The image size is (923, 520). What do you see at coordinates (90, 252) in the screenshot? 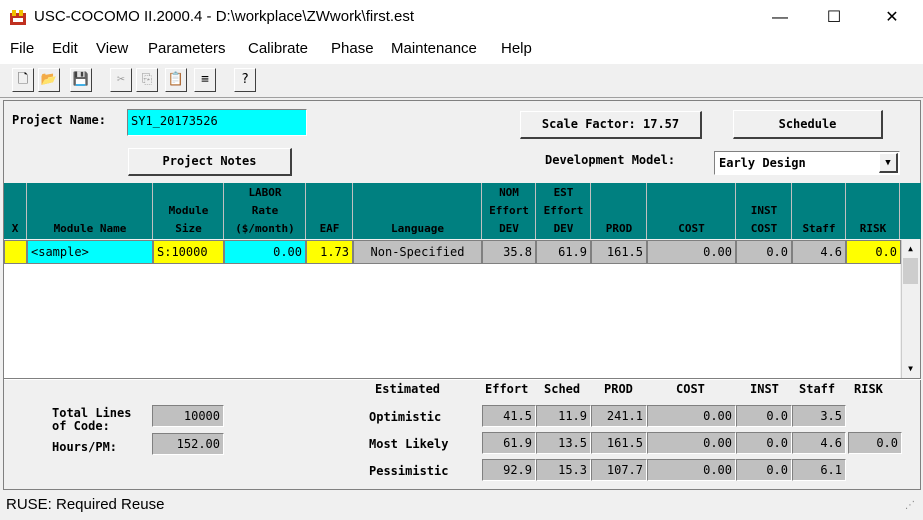
I see `module-name-cell: <sample>` at bounding box center [90, 252].